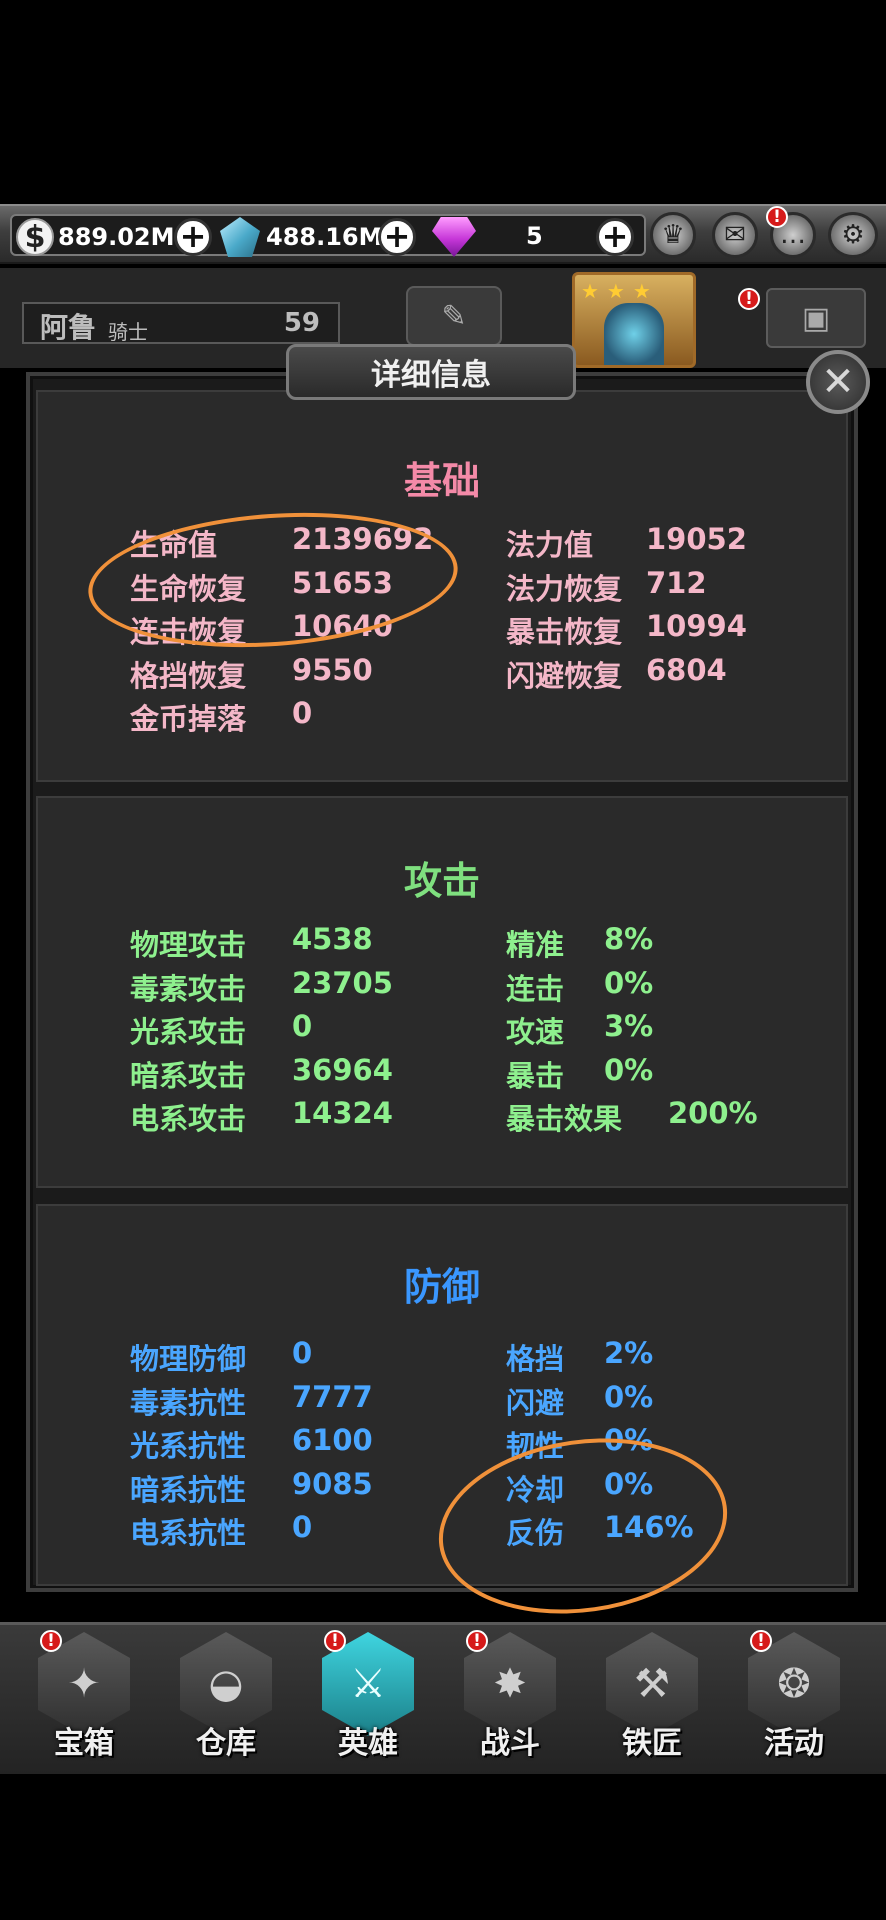 This screenshot has width=886, height=1920. What do you see at coordinates (535, 945) in the screenshot?
I see `stat-label: 精准` at bounding box center [535, 945].